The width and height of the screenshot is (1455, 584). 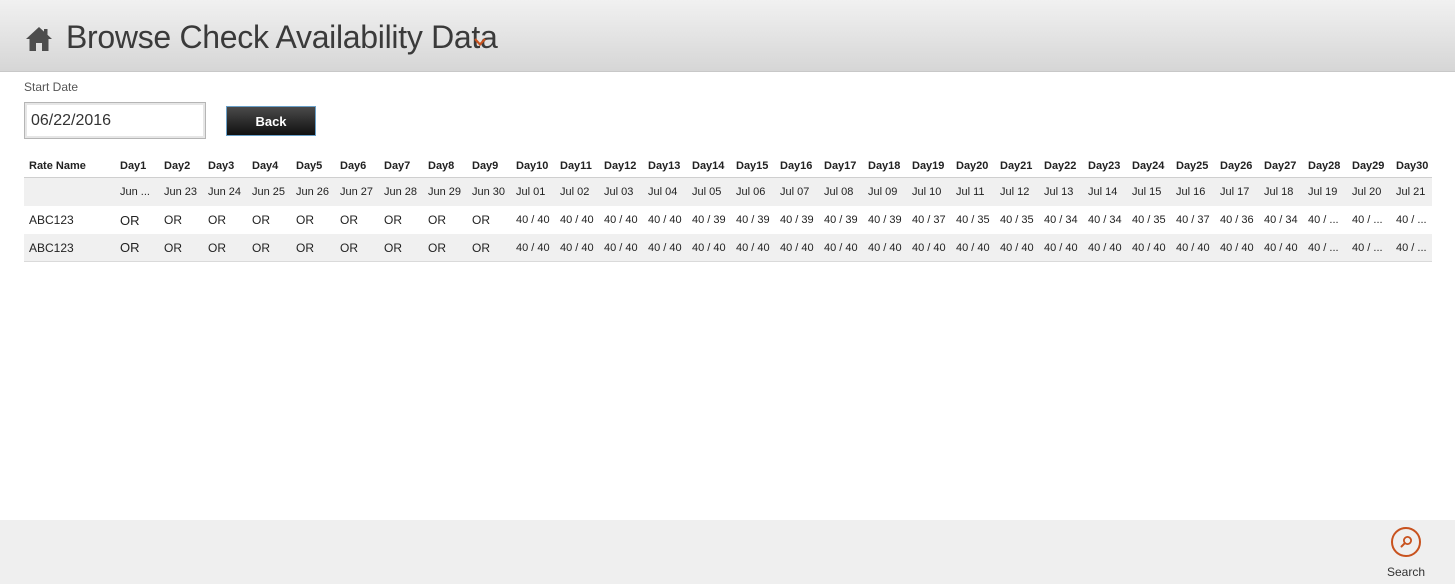 What do you see at coordinates (1016, 166) in the screenshot?
I see `day-header: Day21` at bounding box center [1016, 166].